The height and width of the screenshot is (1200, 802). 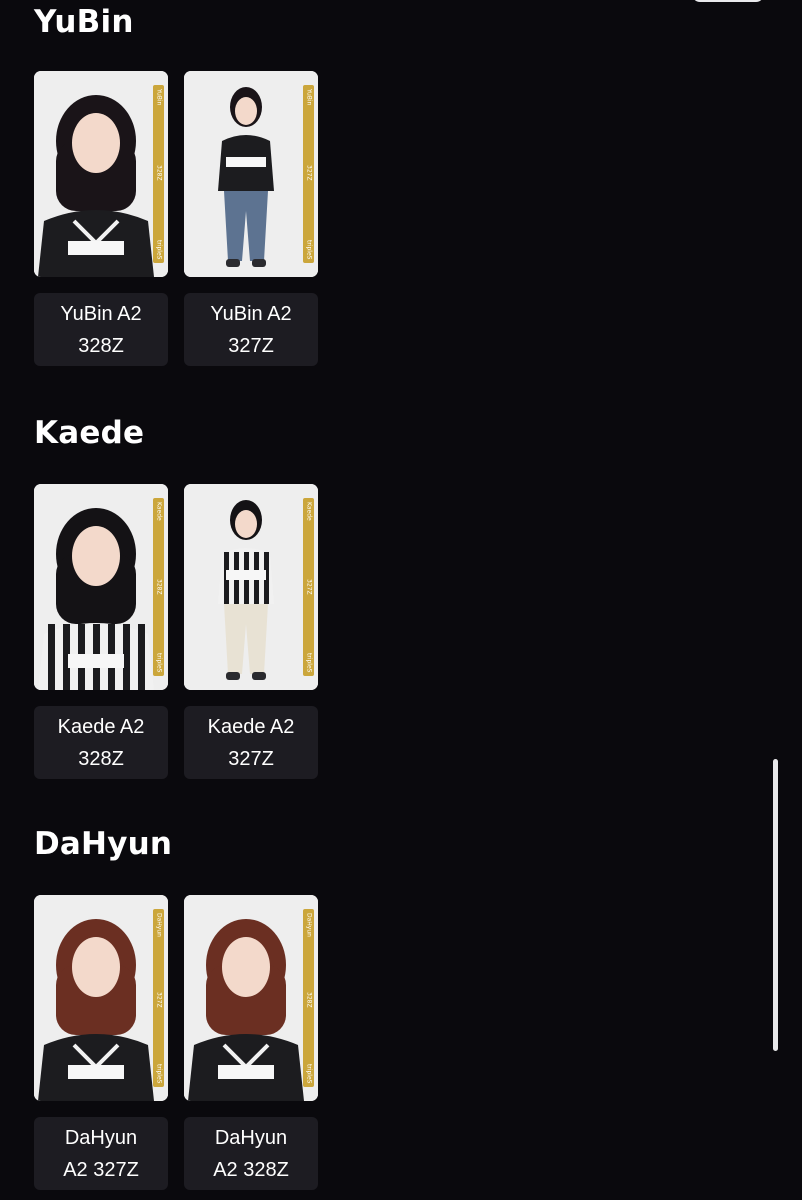 I want to click on photocard-label: YuBin A2 327Z, so click(x=251, y=329).